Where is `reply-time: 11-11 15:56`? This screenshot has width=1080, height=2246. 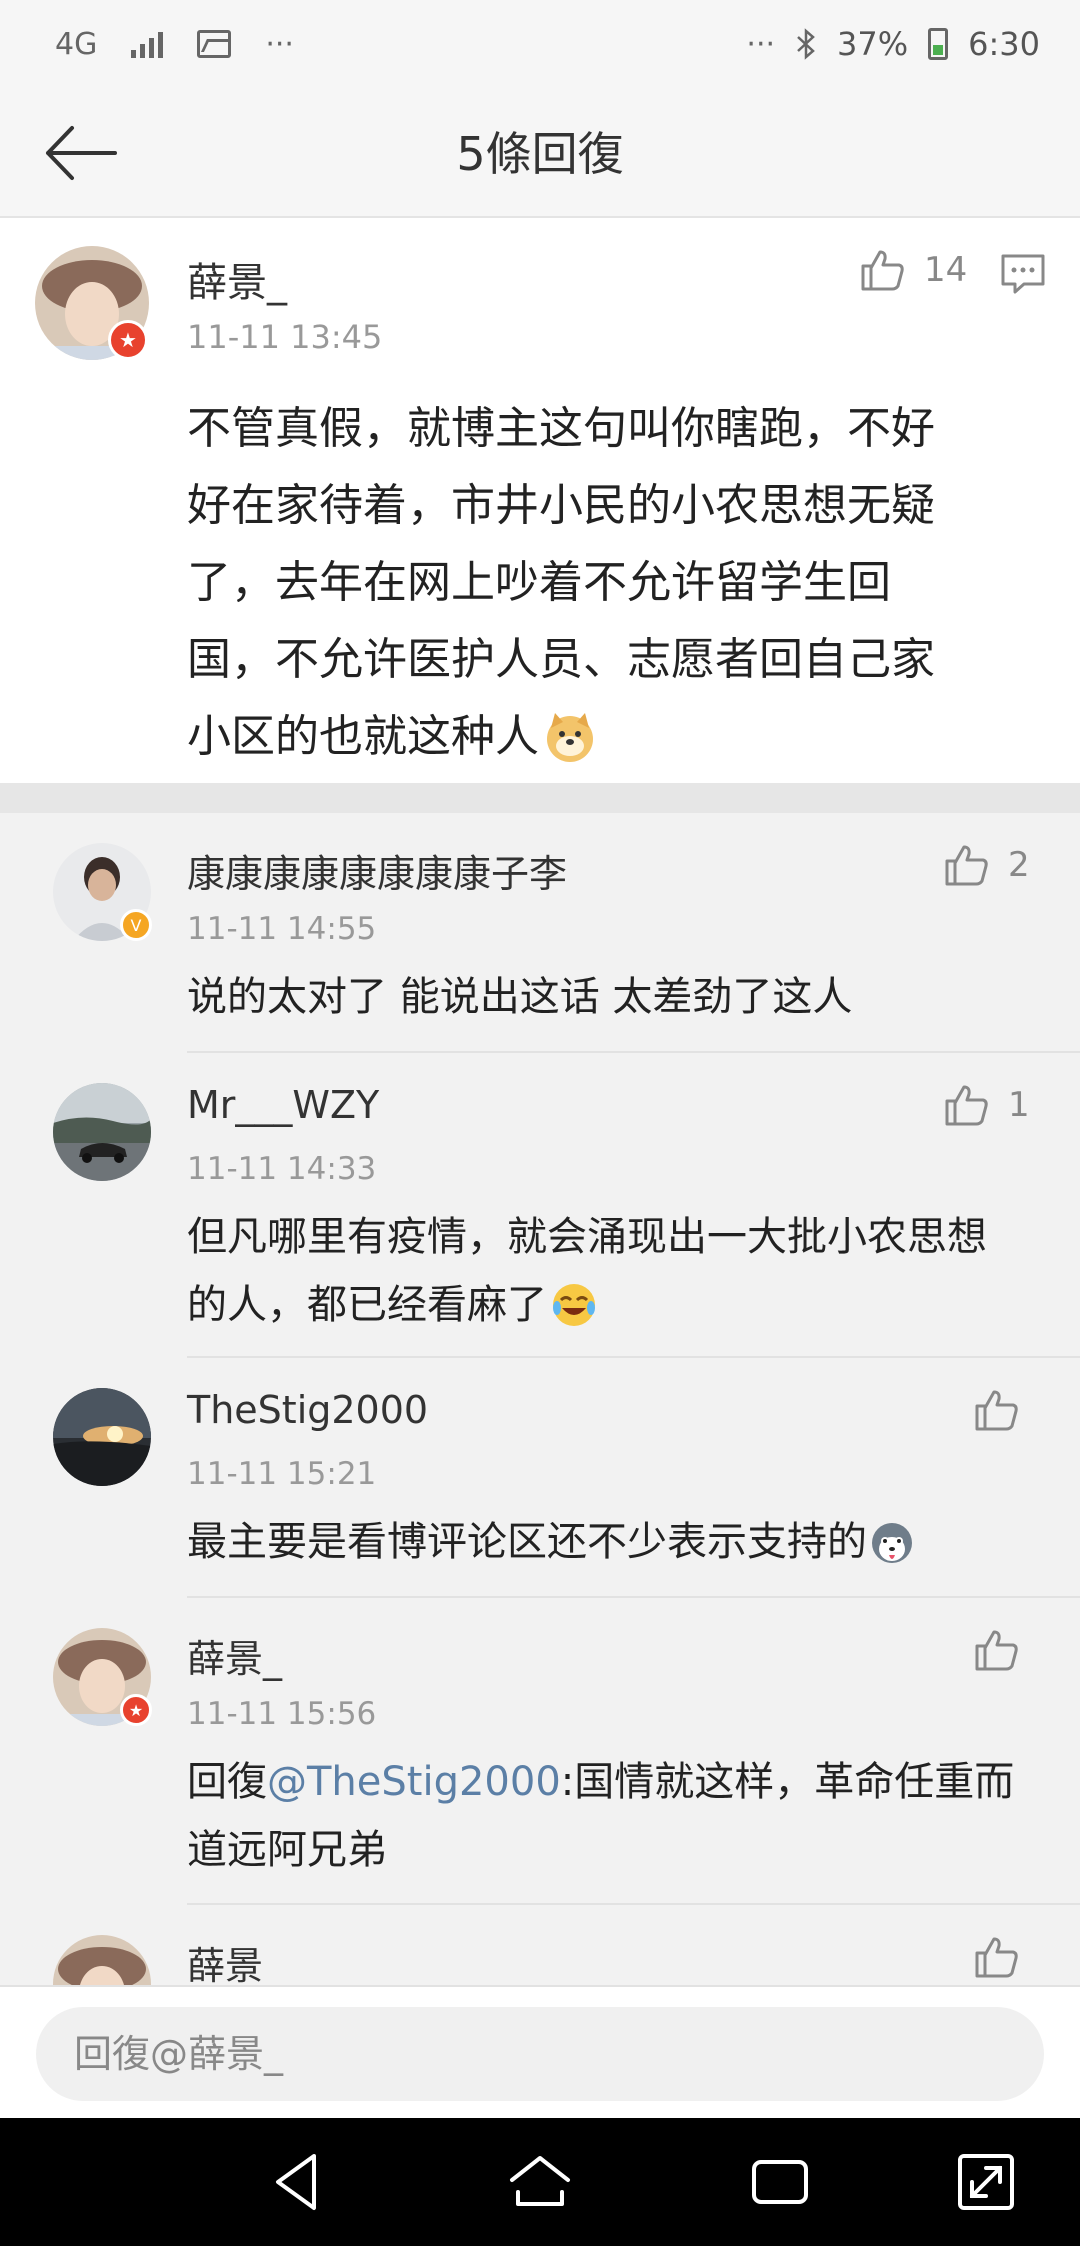
reply-time: 11-11 15:56 is located at coordinates (282, 1714).